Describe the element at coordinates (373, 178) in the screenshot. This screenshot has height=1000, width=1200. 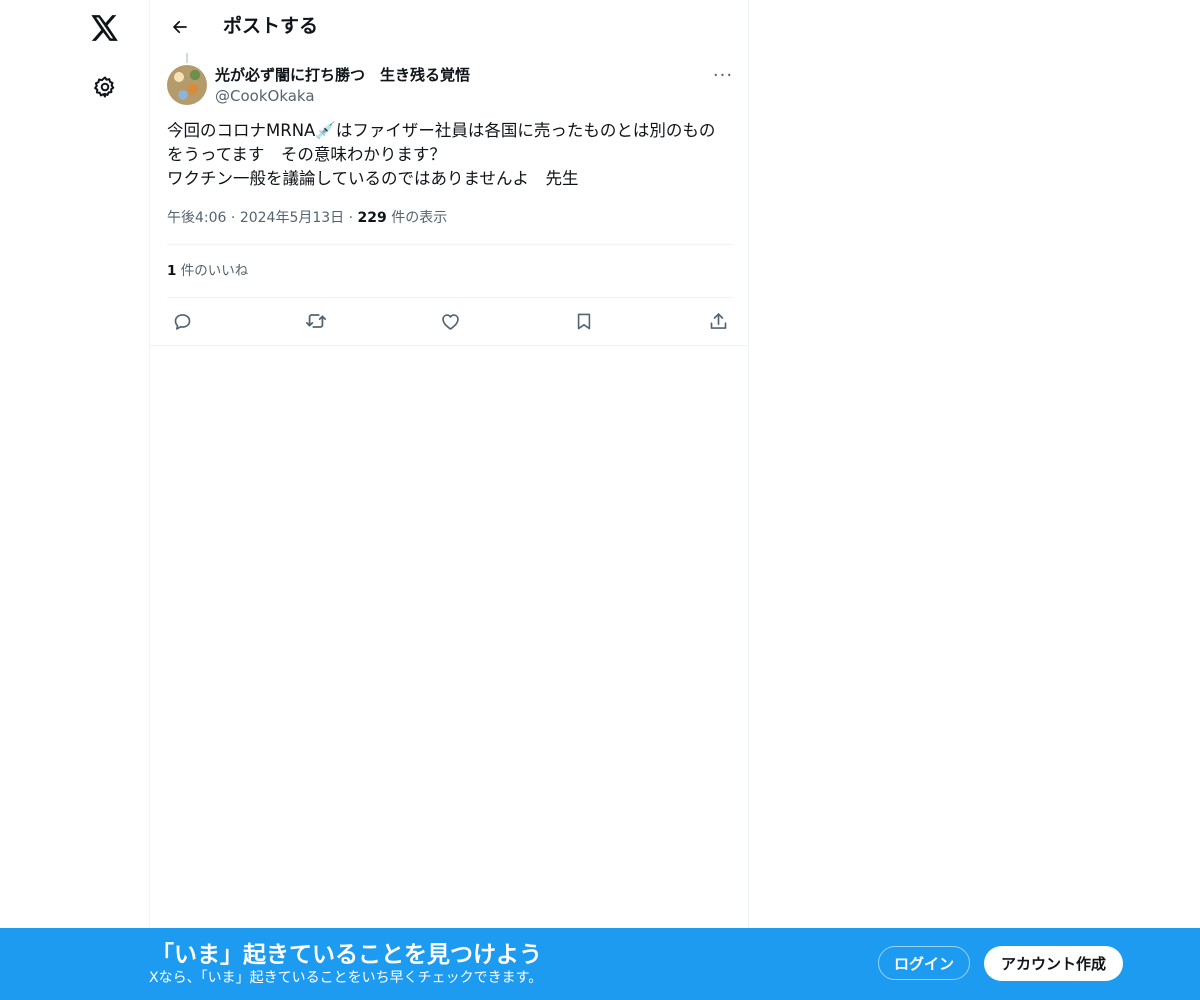
I see `post-text-line: ワクチン一般を議論しているのではありませんよ 先生` at that location.